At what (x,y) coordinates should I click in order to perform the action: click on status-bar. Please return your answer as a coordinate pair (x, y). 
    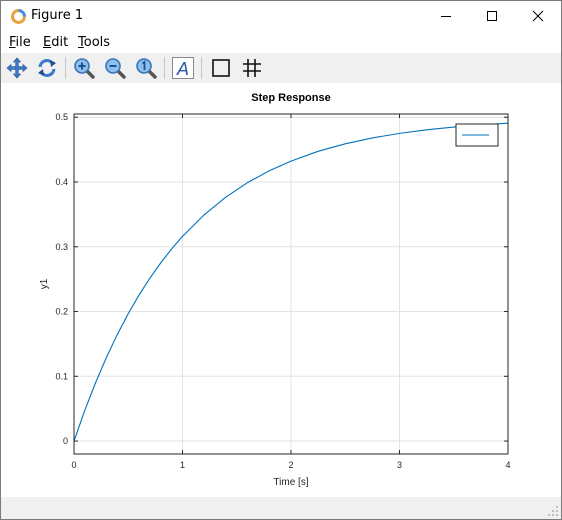
    Looking at the image, I should click on (281, 508).